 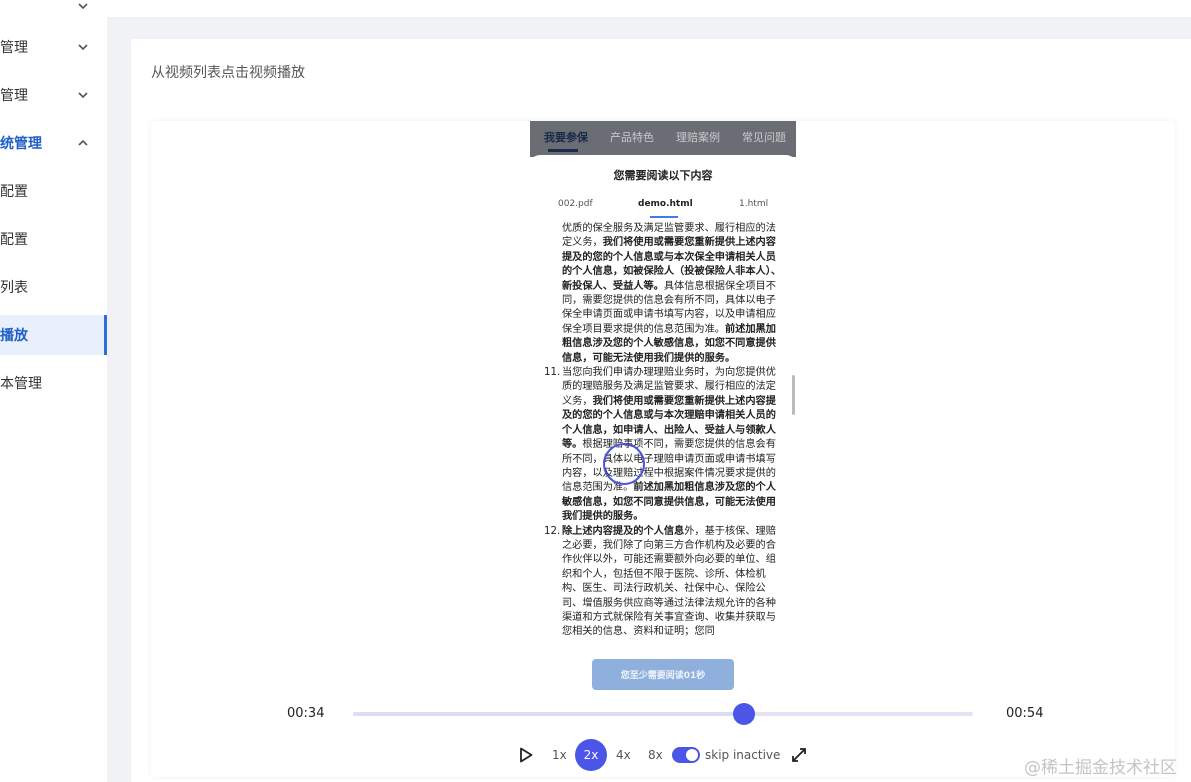 What do you see at coordinates (83, 142) in the screenshot?
I see `chevron-up-icon` at bounding box center [83, 142].